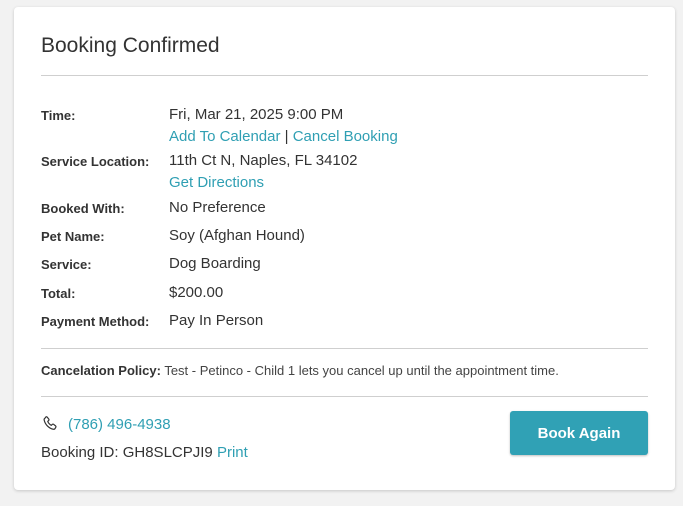  What do you see at coordinates (344, 396) in the screenshot?
I see `policy-divider` at bounding box center [344, 396].